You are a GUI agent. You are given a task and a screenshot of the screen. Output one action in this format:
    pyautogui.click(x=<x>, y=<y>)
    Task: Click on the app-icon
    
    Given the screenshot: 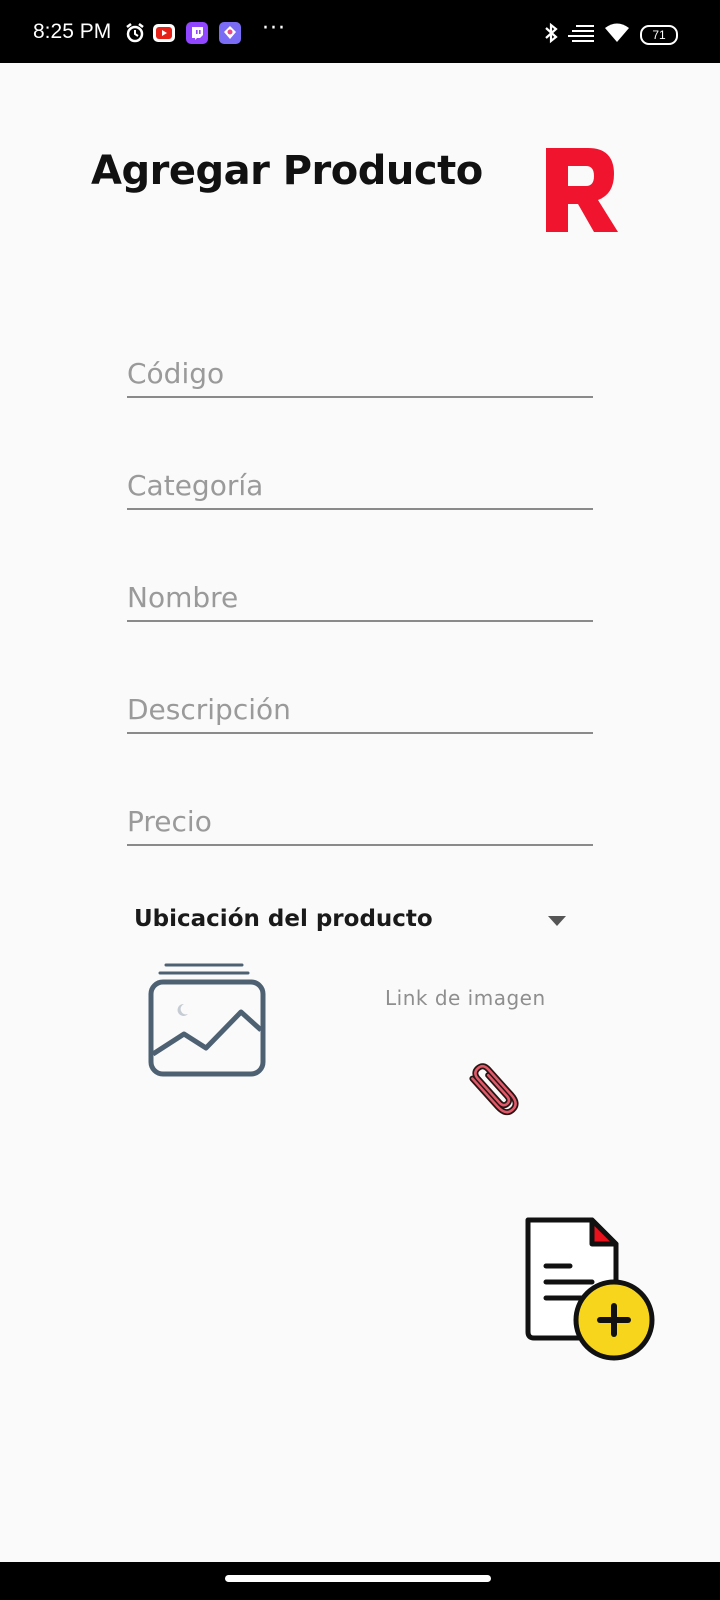 What is the action you would take?
    pyautogui.click(x=230, y=33)
    